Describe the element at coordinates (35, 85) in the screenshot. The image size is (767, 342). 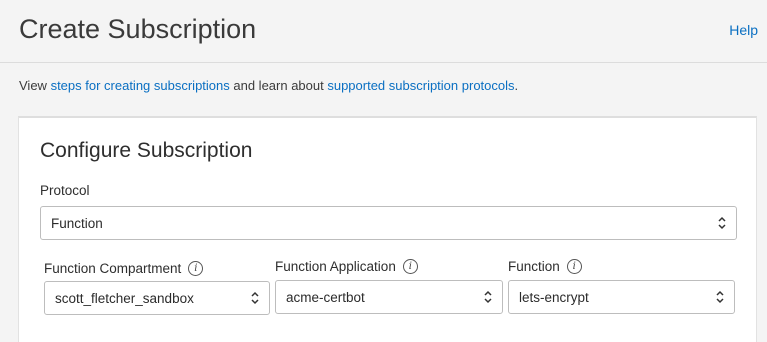
I see `intro-prefix: View` at that location.